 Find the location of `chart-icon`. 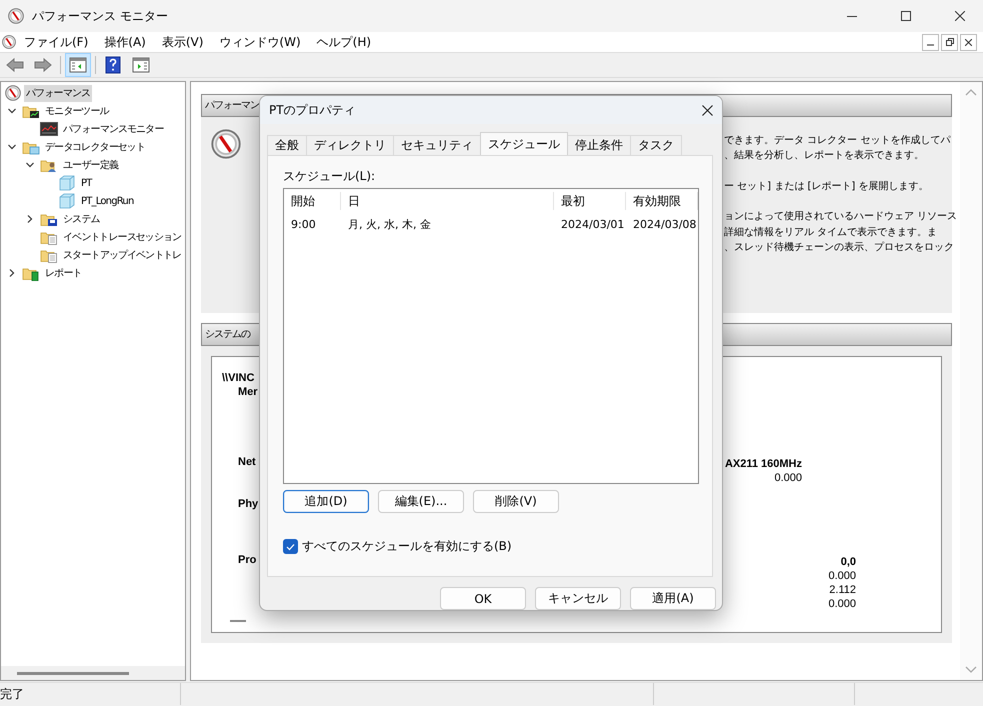

chart-icon is located at coordinates (49, 129).